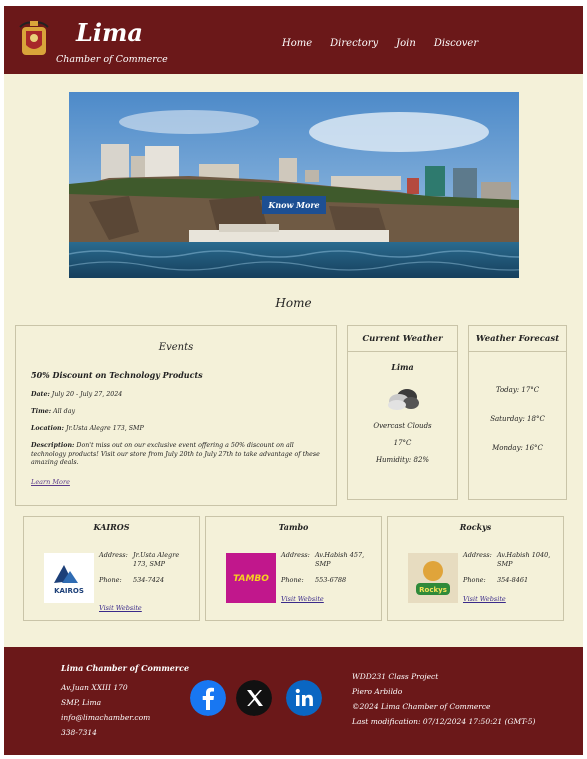 This screenshot has height=759, width=587. Describe the element at coordinates (40, 394) in the screenshot. I see `event-date-label: Date:` at that location.